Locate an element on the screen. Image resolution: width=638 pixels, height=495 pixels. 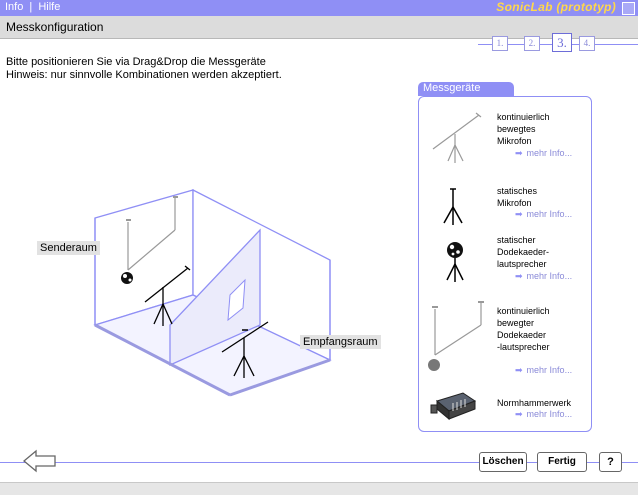
menu-help: Hilfe is located at coordinates (49, 7).